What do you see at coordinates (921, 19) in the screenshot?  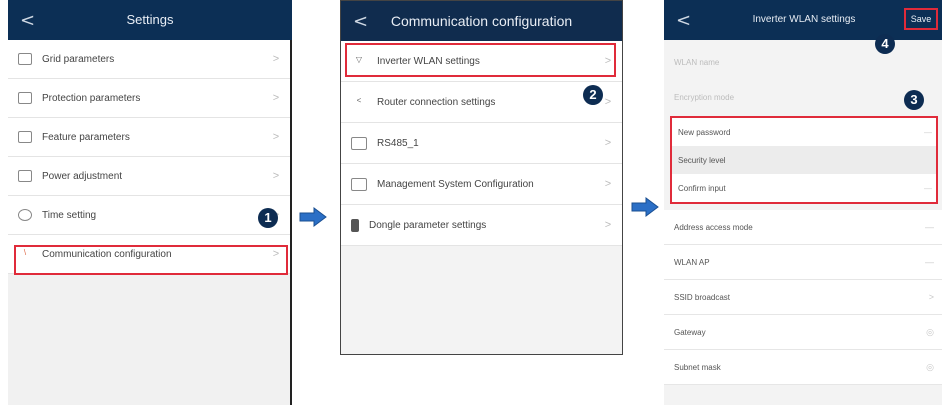 I see `save-button: Save` at bounding box center [921, 19].